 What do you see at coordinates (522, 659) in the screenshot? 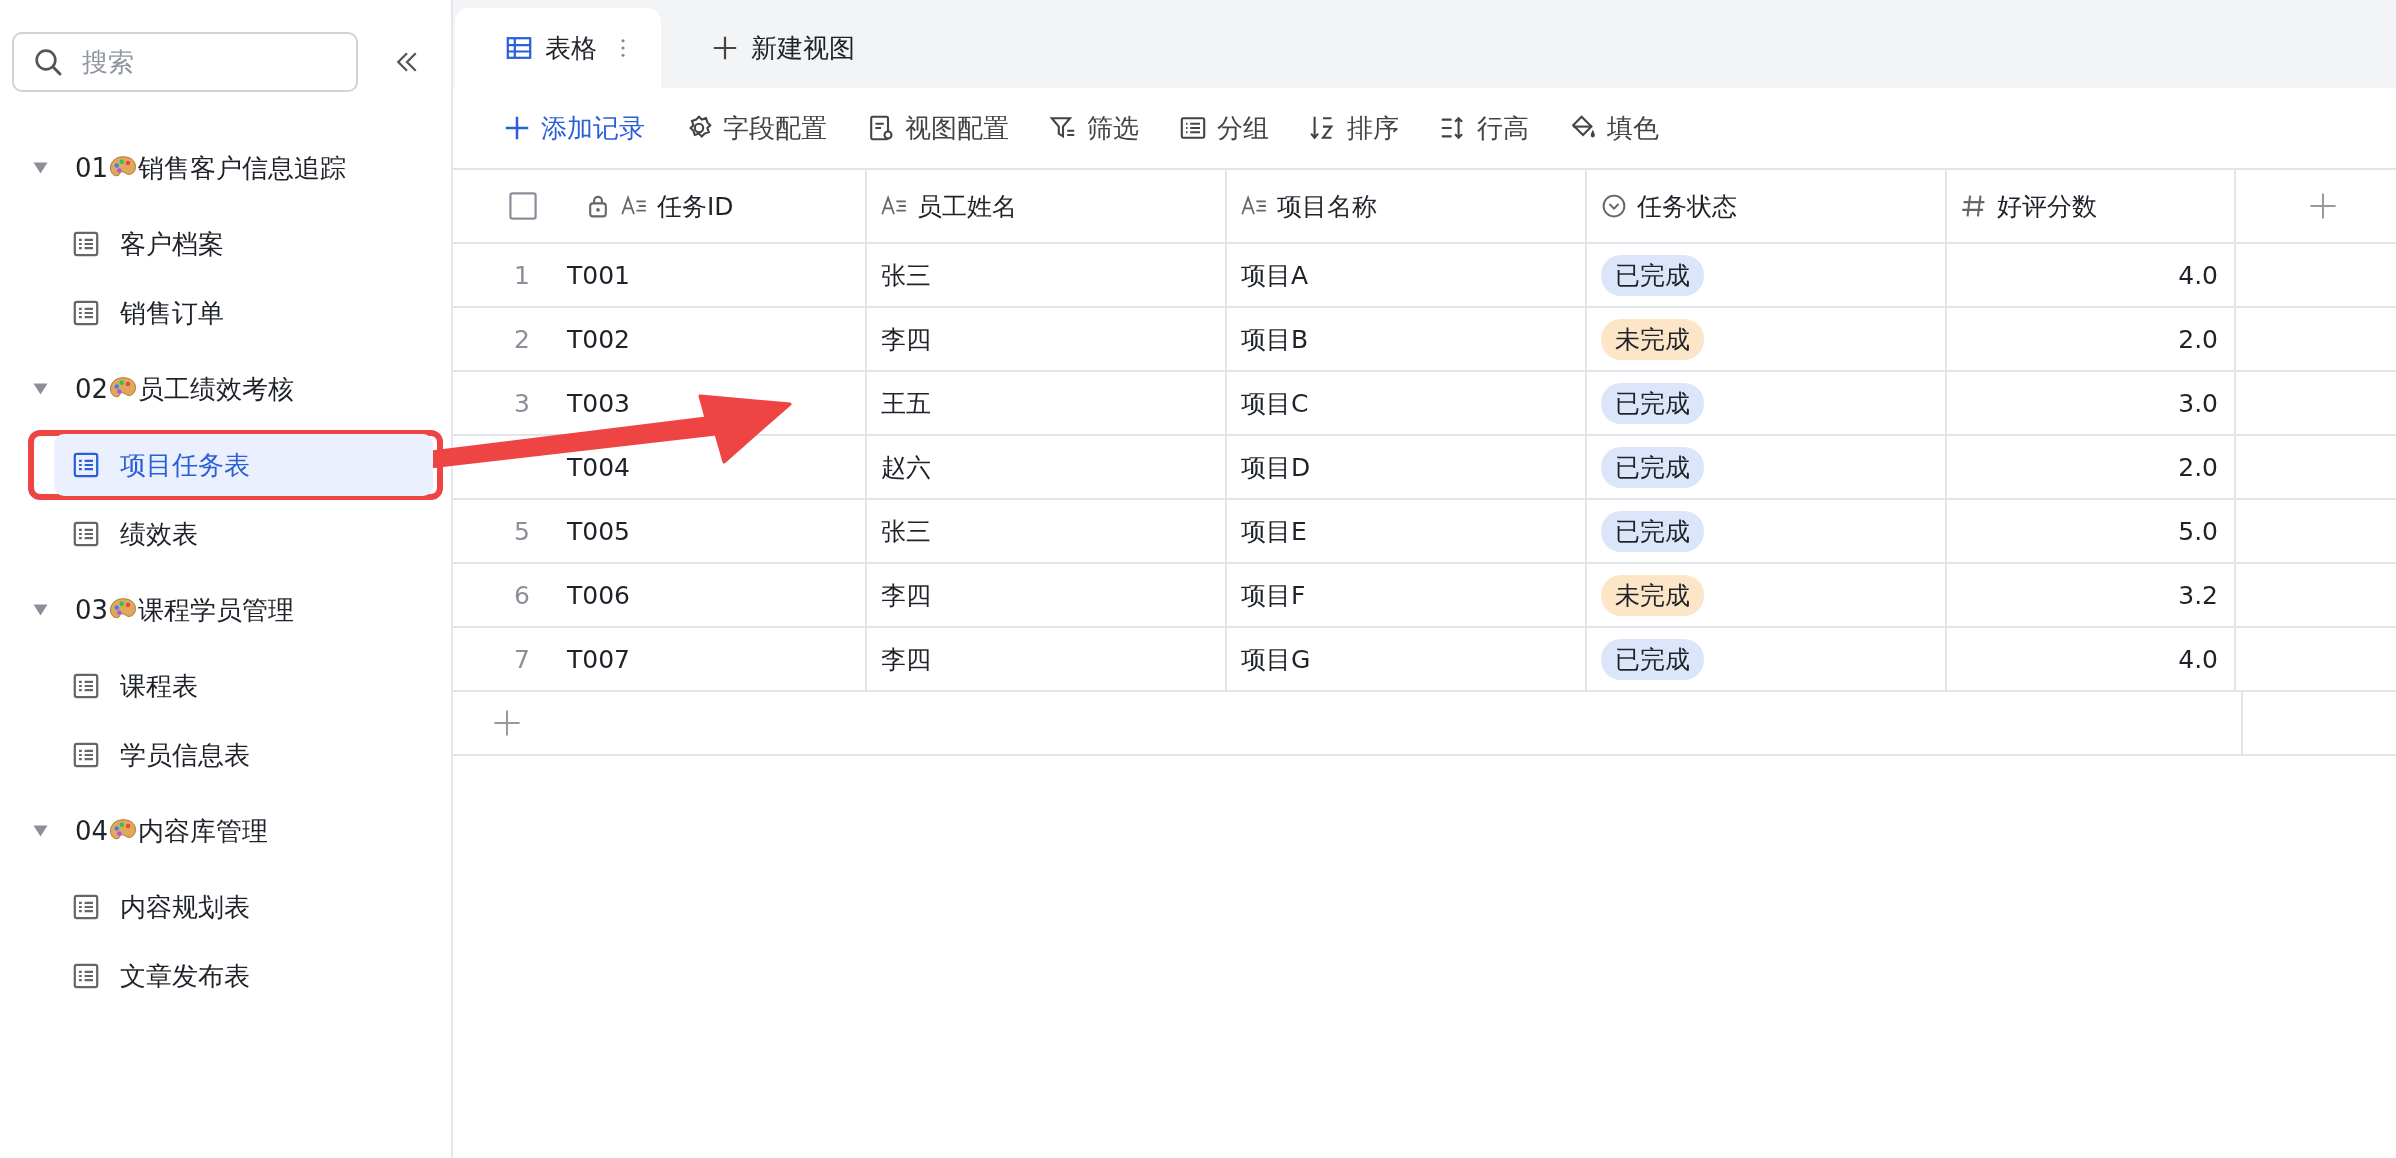
I see `row-number: 7` at bounding box center [522, 659].